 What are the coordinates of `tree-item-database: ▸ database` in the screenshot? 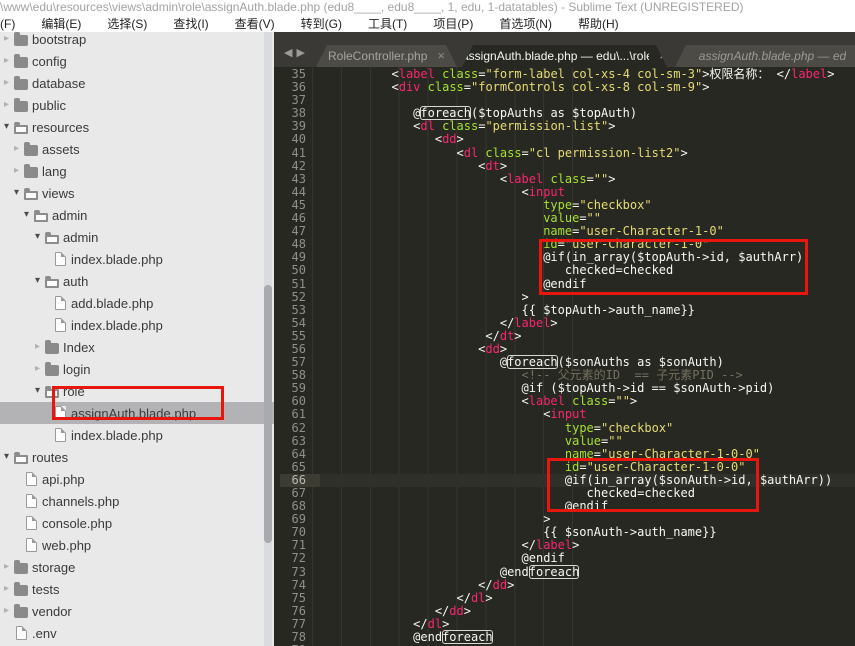 It's located at (137, 83).